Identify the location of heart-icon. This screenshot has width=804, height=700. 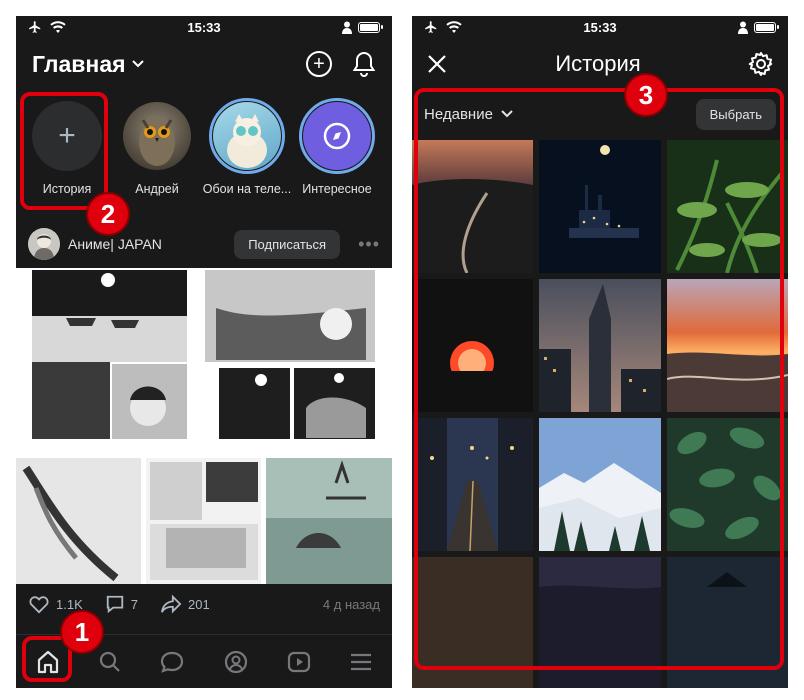
(39, 605).